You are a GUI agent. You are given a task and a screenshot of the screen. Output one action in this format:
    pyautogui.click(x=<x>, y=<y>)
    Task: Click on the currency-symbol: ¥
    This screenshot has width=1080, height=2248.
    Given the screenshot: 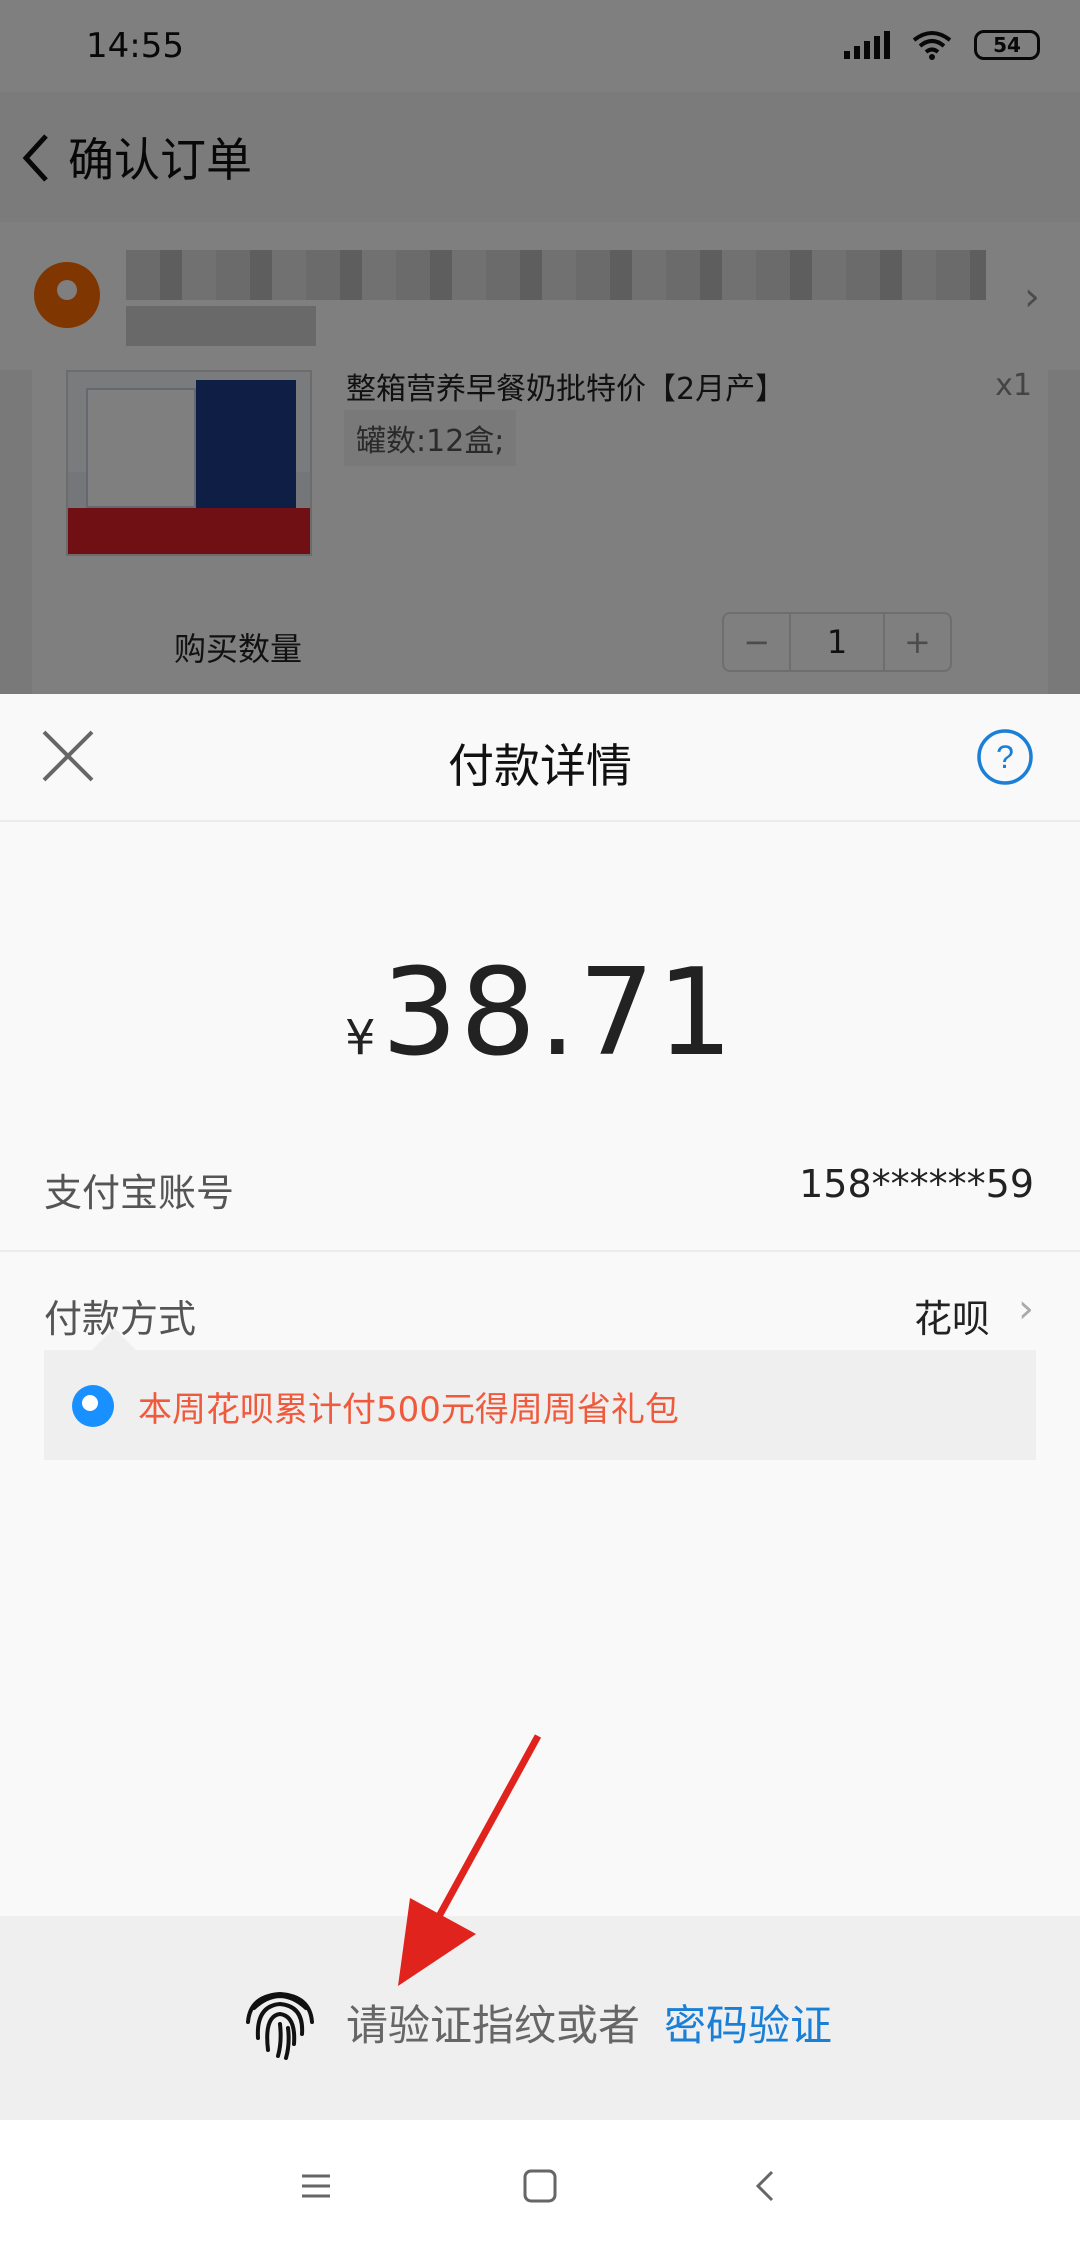 What is the action you would take?
    pyautogui.click(x=360, y=1038)
    